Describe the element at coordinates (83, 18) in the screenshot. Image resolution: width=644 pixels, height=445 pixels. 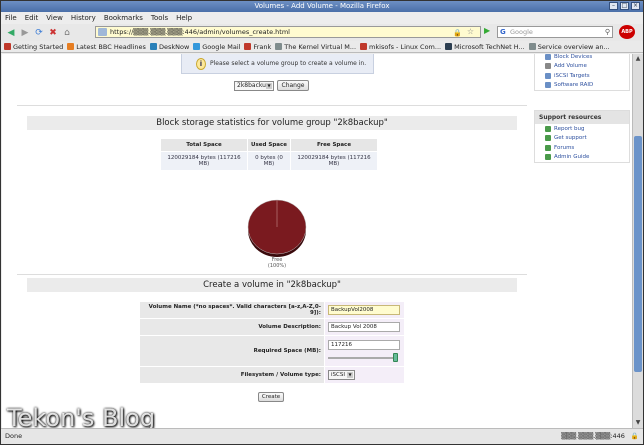
I see `menu-history: History` at that location.